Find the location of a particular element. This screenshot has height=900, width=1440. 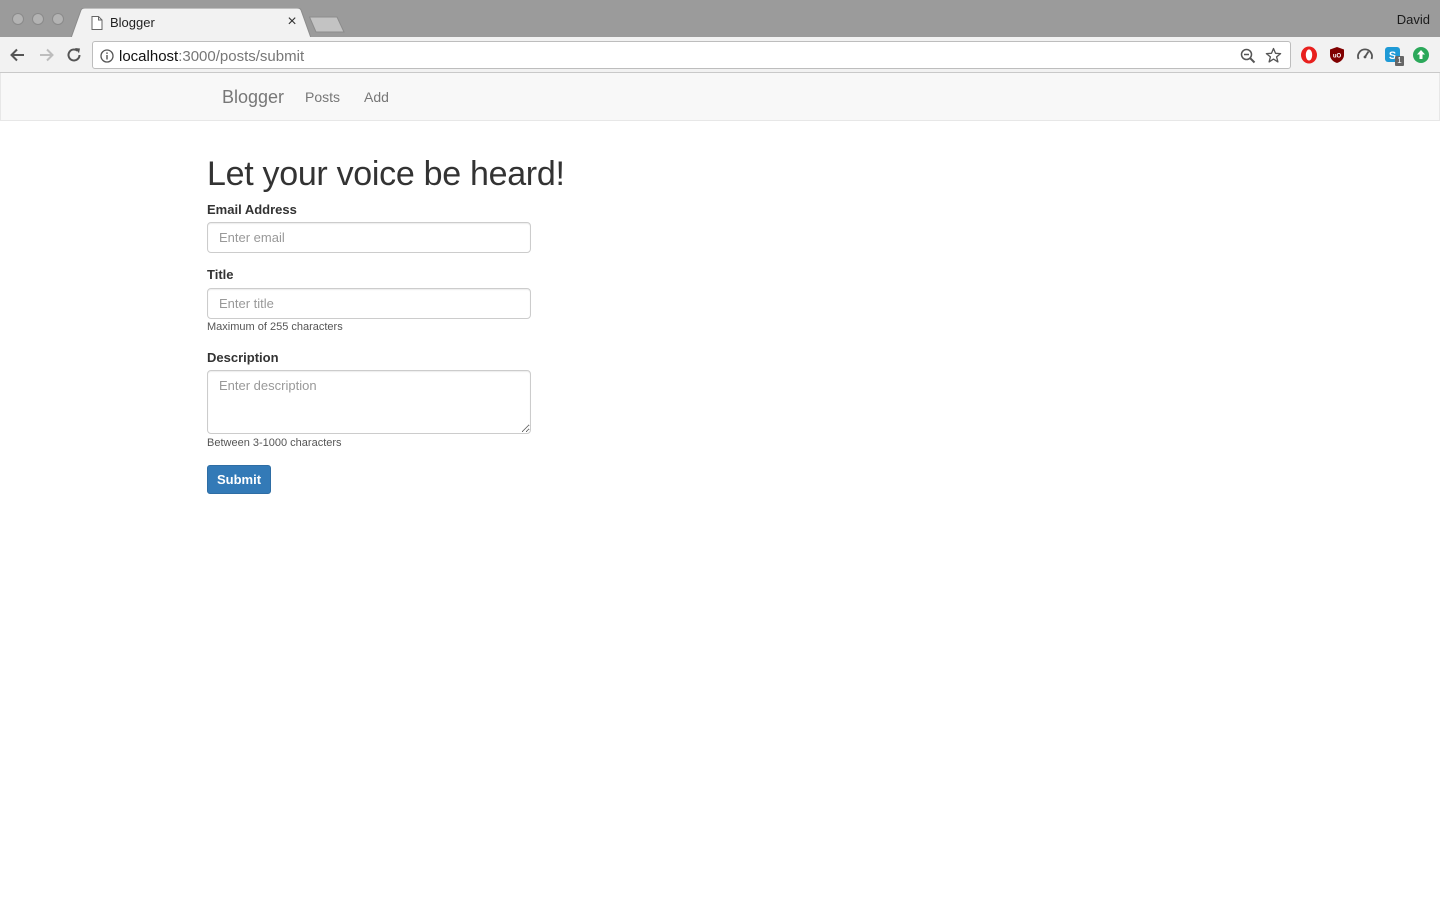

title-help-text: Maximum of 255 characters is located at coordinates (275, 327).